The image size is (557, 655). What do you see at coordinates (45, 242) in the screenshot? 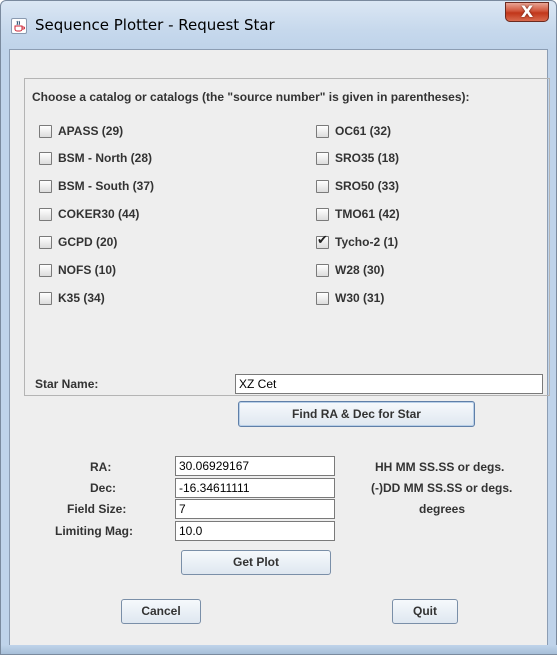
I see `checkbox-left-4: ✔` at bounding box center [45, 242].